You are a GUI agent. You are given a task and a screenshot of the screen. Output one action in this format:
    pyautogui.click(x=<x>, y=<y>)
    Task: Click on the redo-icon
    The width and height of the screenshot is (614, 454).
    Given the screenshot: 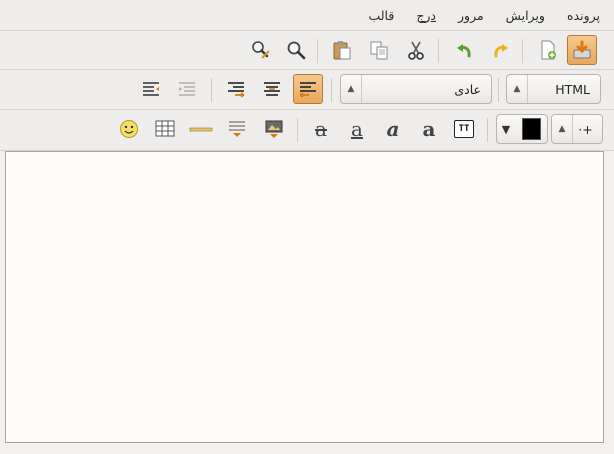 What is the action you would take?
    pyautogui.click(x=501, y=51)
    